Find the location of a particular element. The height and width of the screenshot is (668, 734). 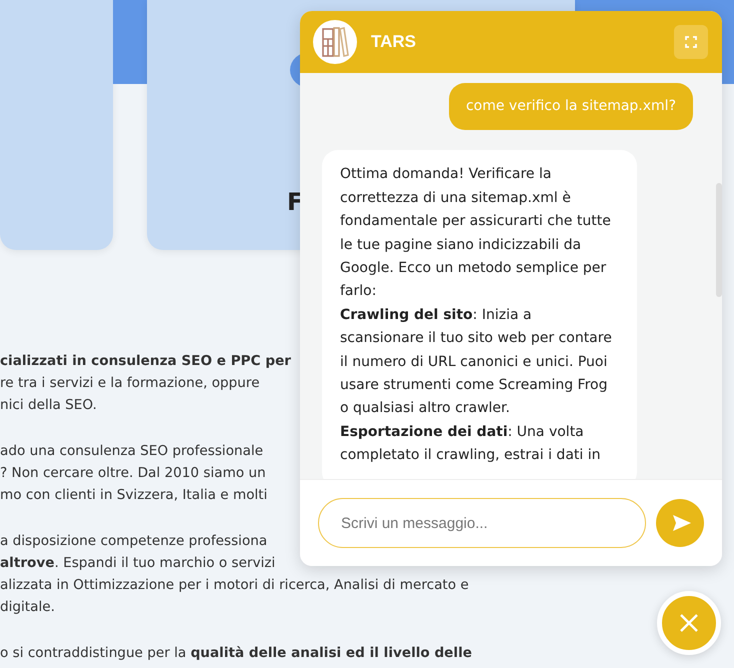

paragraph-line: re tra i servizi e la formazione, oppure is located at coordinates (130, 383).